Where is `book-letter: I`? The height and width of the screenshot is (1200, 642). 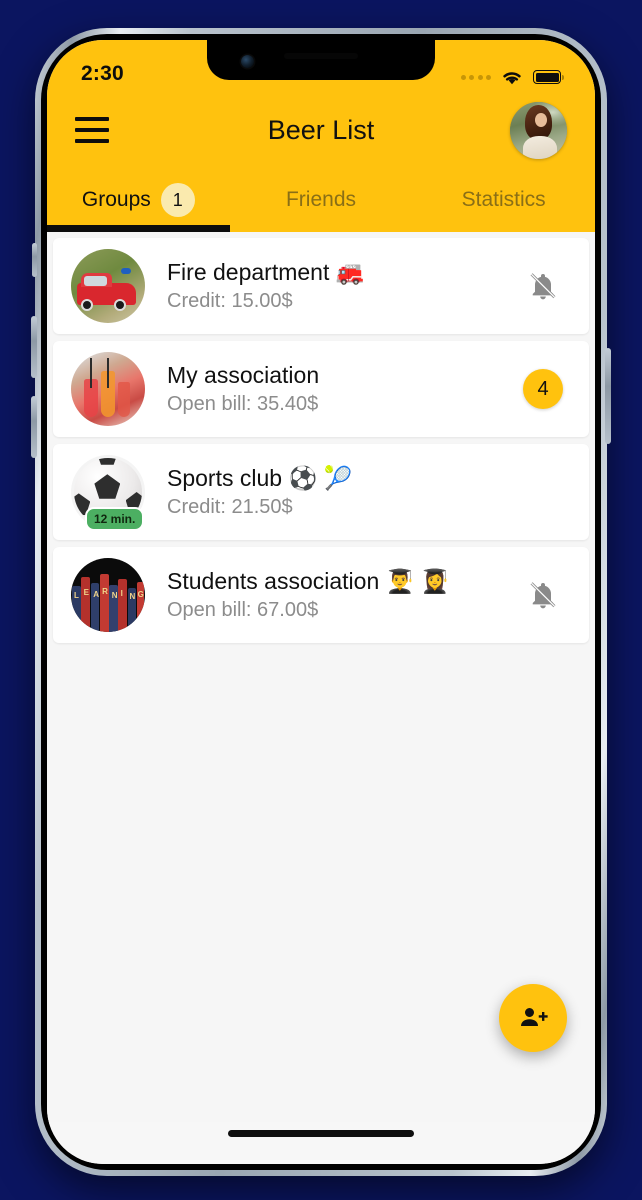
book-letter: I is located at coordinates (121, 593).